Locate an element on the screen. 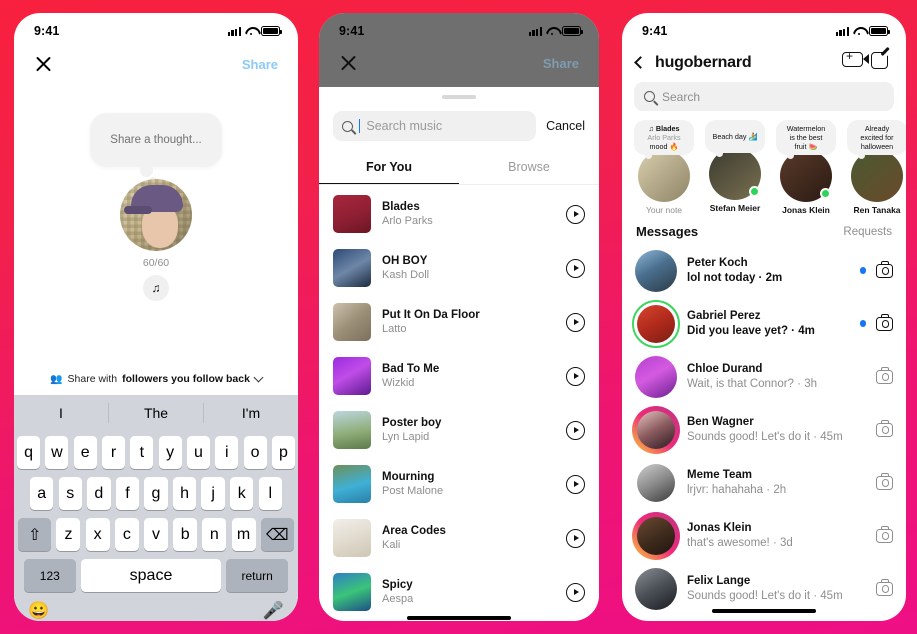  requests-link: Requests is located at coordinates (867, 232).